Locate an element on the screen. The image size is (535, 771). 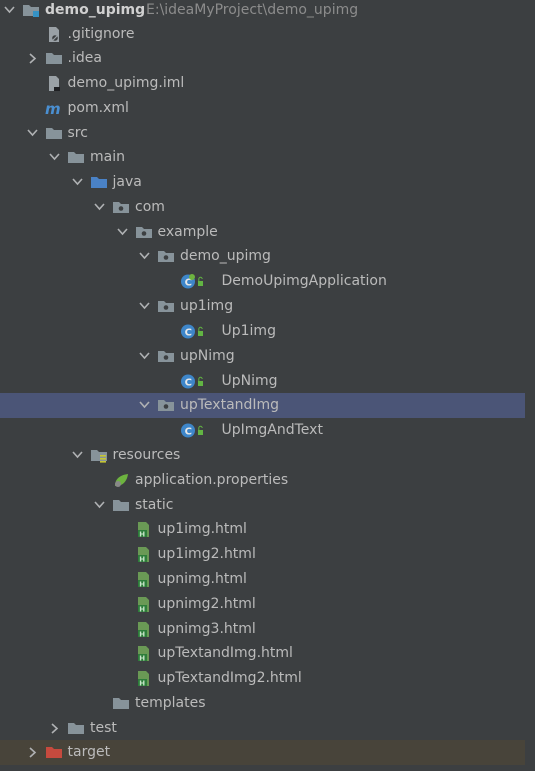
tree-row-test: test is located at coordinates (262, 728).